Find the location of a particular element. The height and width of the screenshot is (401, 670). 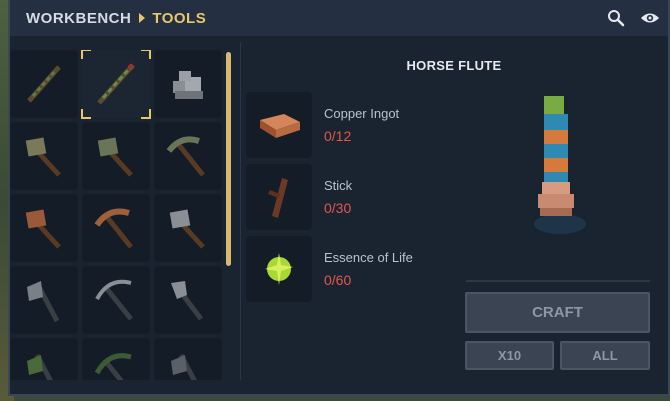

craft-x10-button: X10 is located at coordinates (509, 355).